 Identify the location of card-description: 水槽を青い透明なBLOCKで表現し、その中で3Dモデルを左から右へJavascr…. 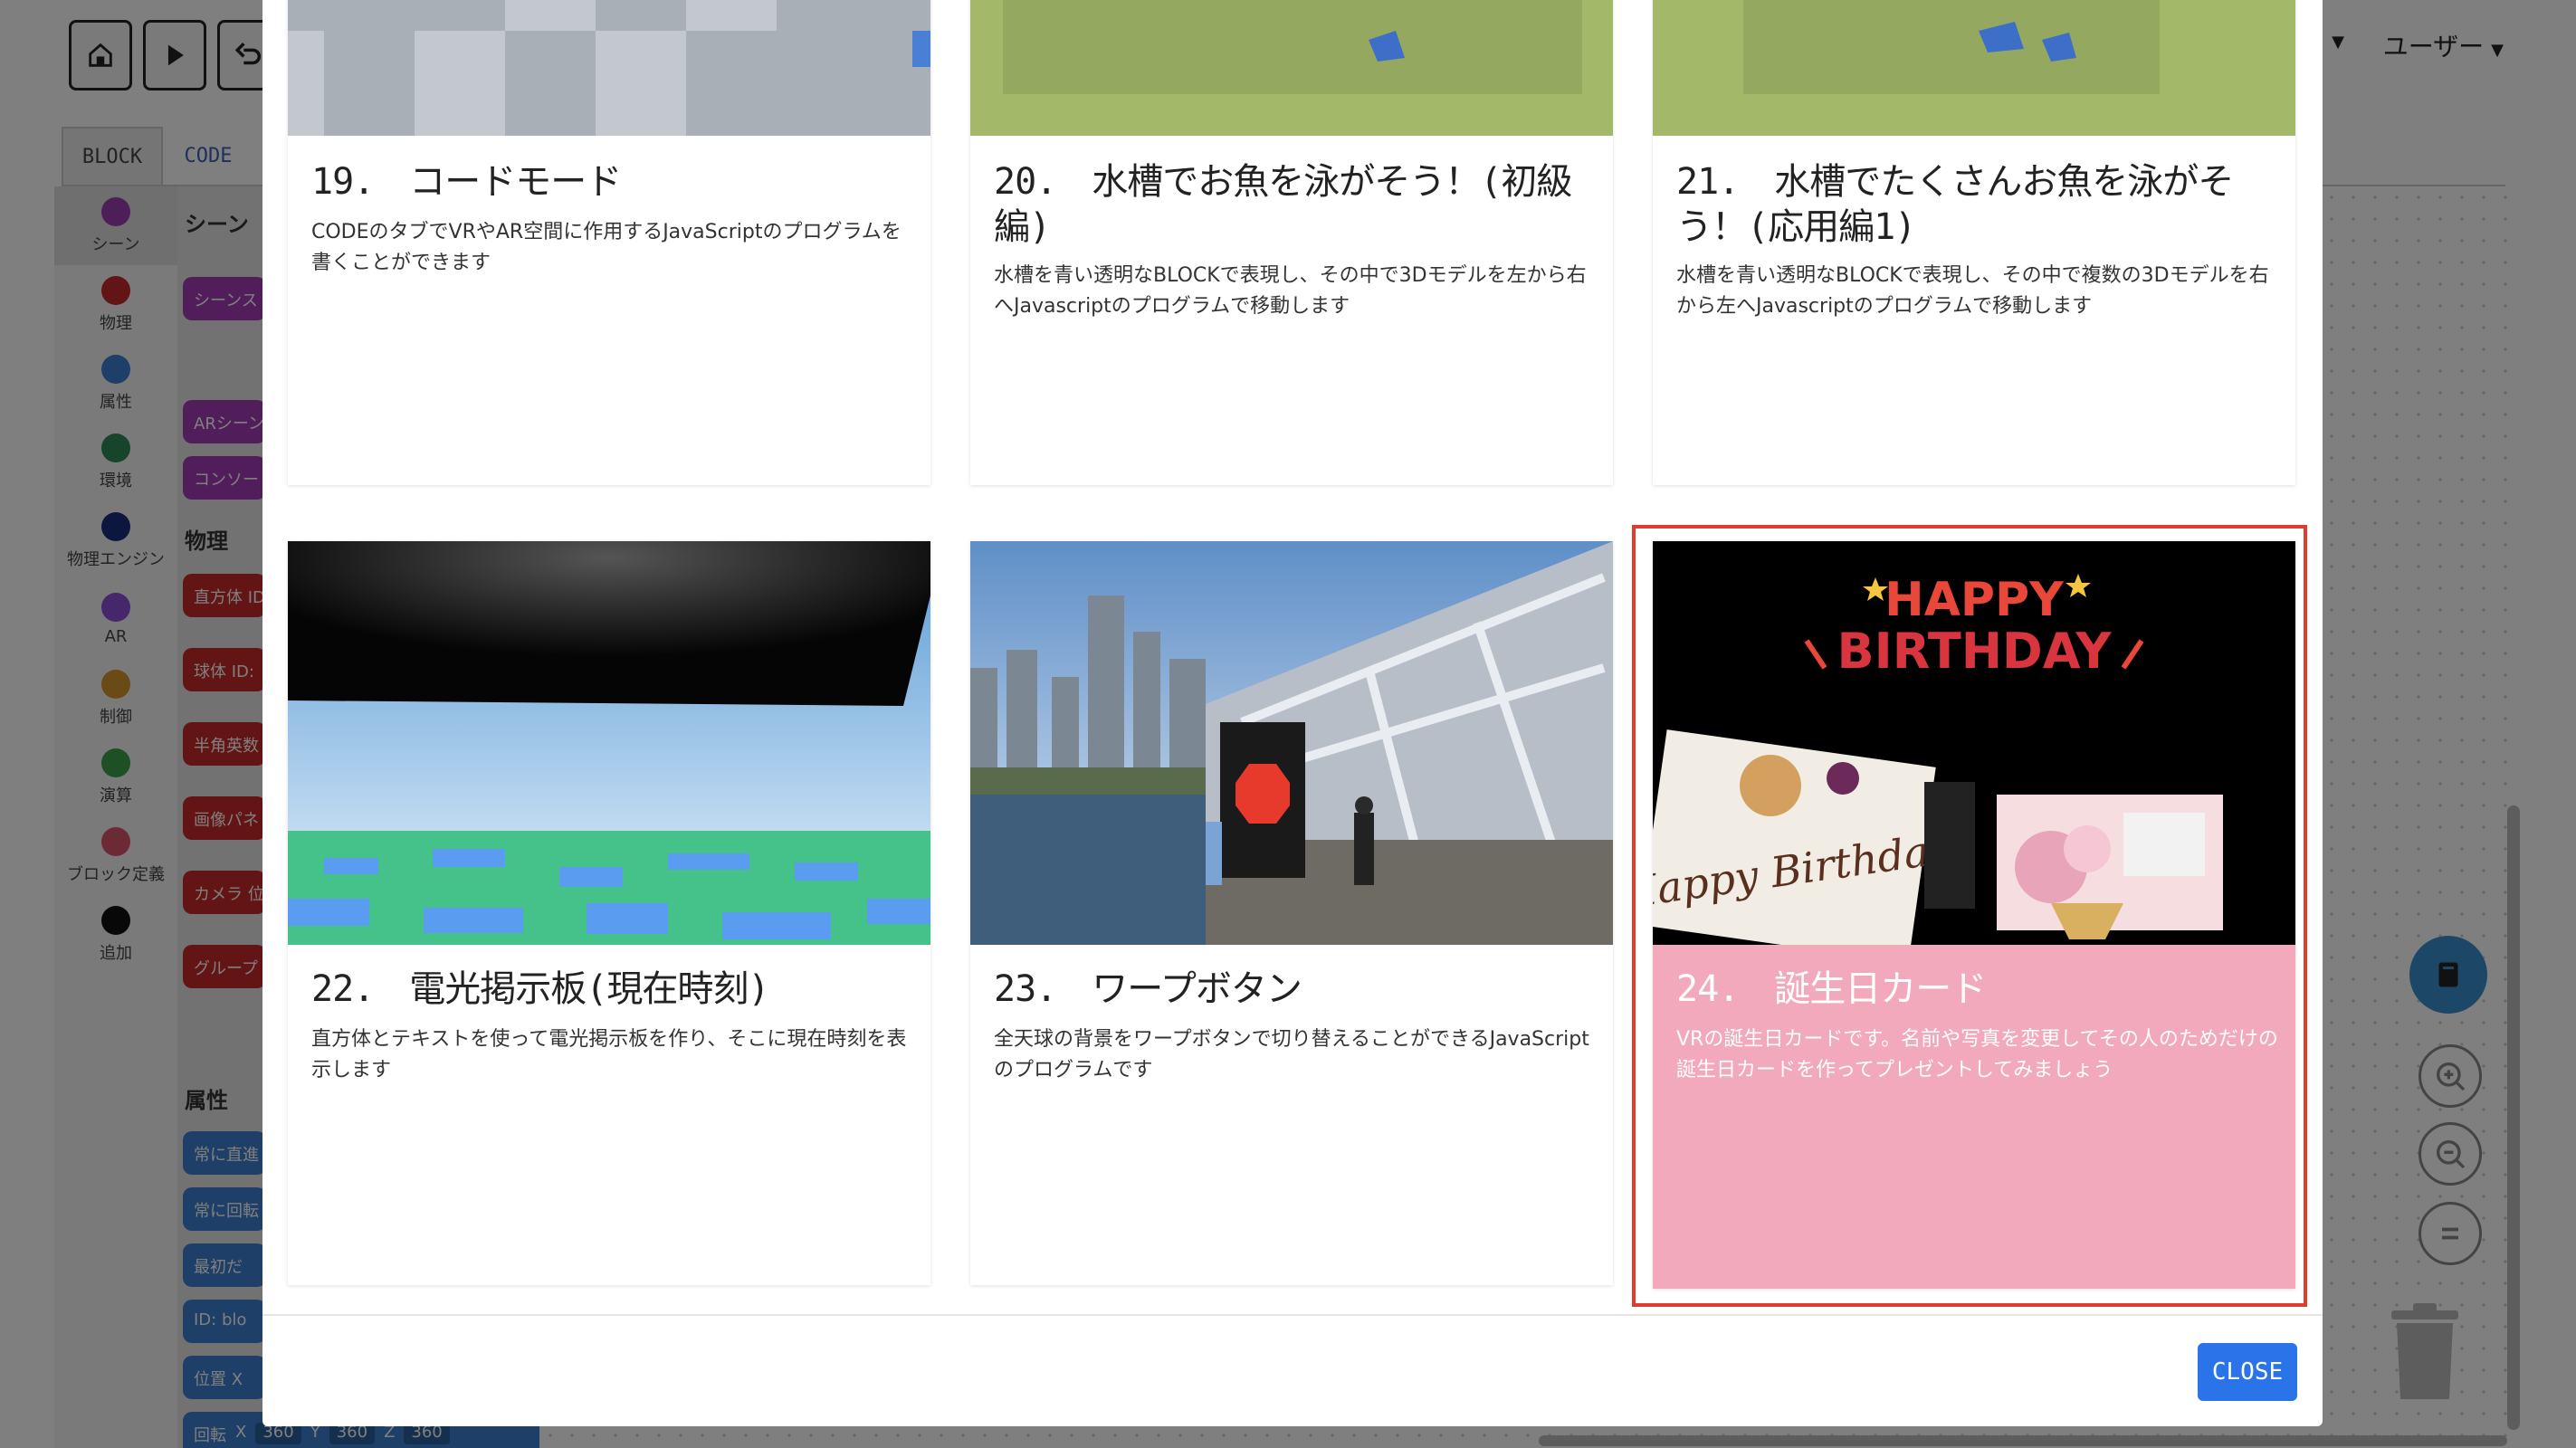
(1291, 291).